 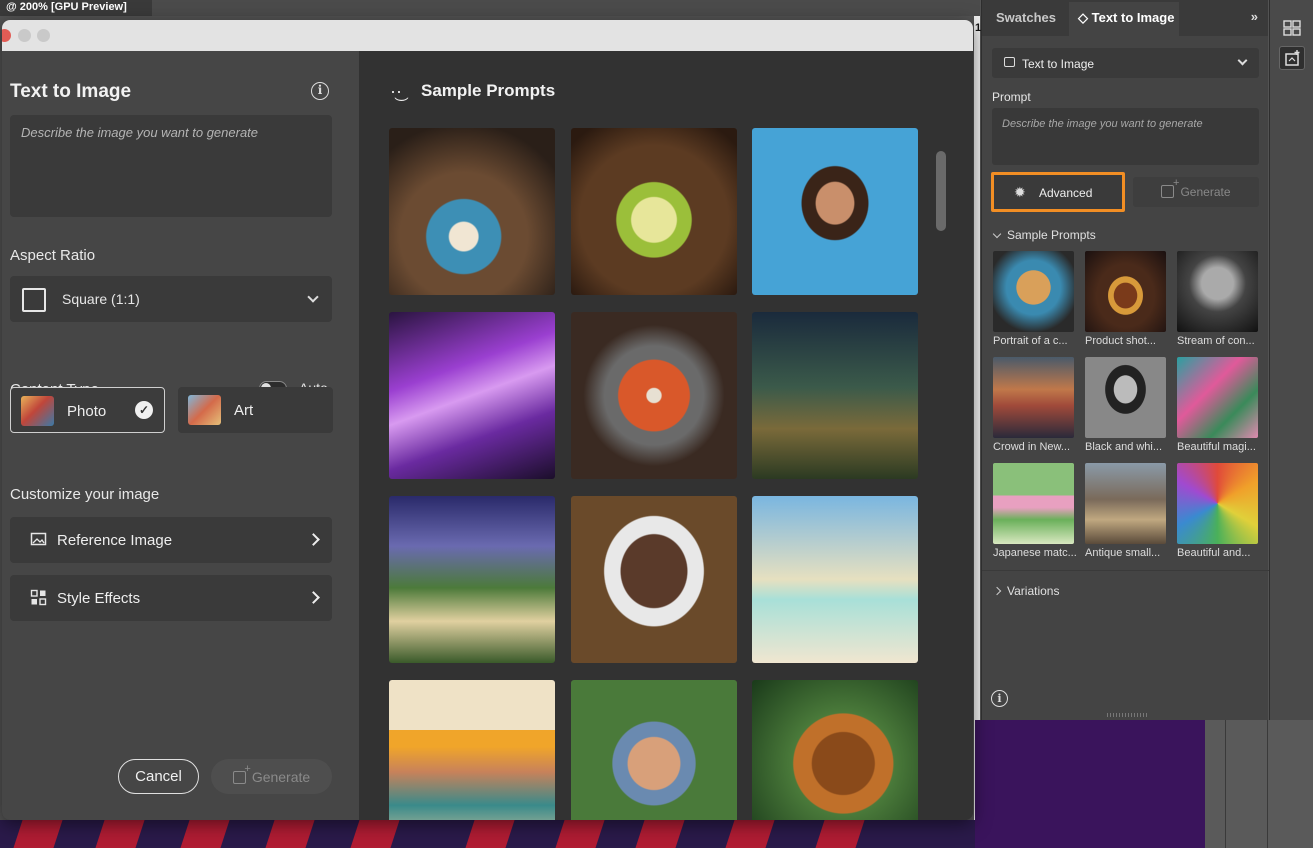 I want to click on dialog-titlebar, so click(x=487, y=35).